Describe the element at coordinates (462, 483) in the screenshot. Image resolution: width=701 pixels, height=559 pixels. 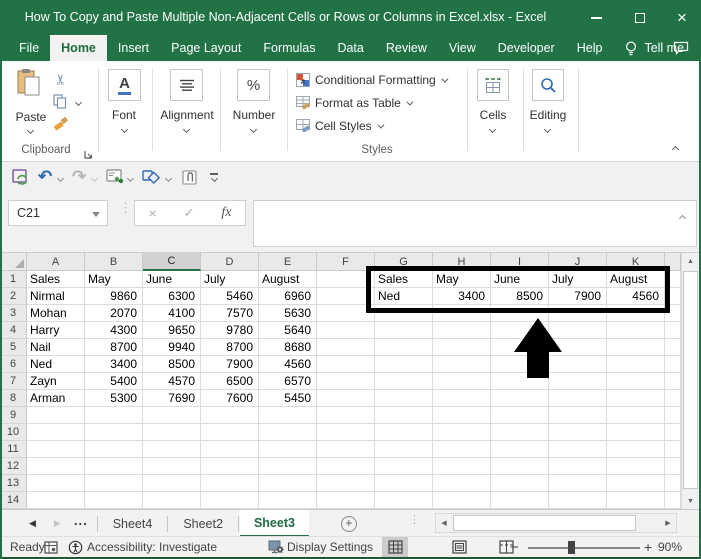
I see `cell-H13` at that location.